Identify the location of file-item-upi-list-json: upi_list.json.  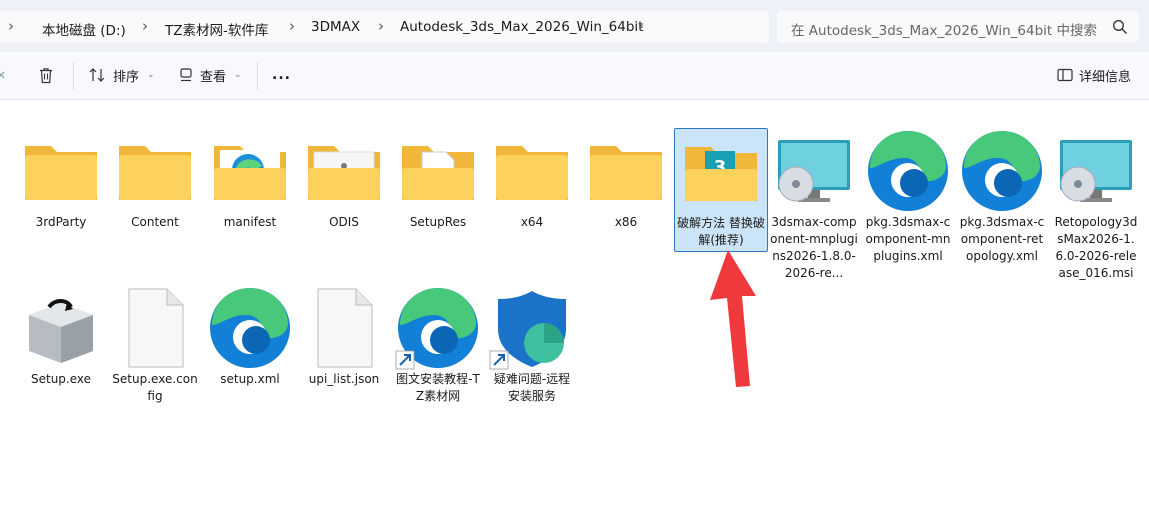
(344, 345).